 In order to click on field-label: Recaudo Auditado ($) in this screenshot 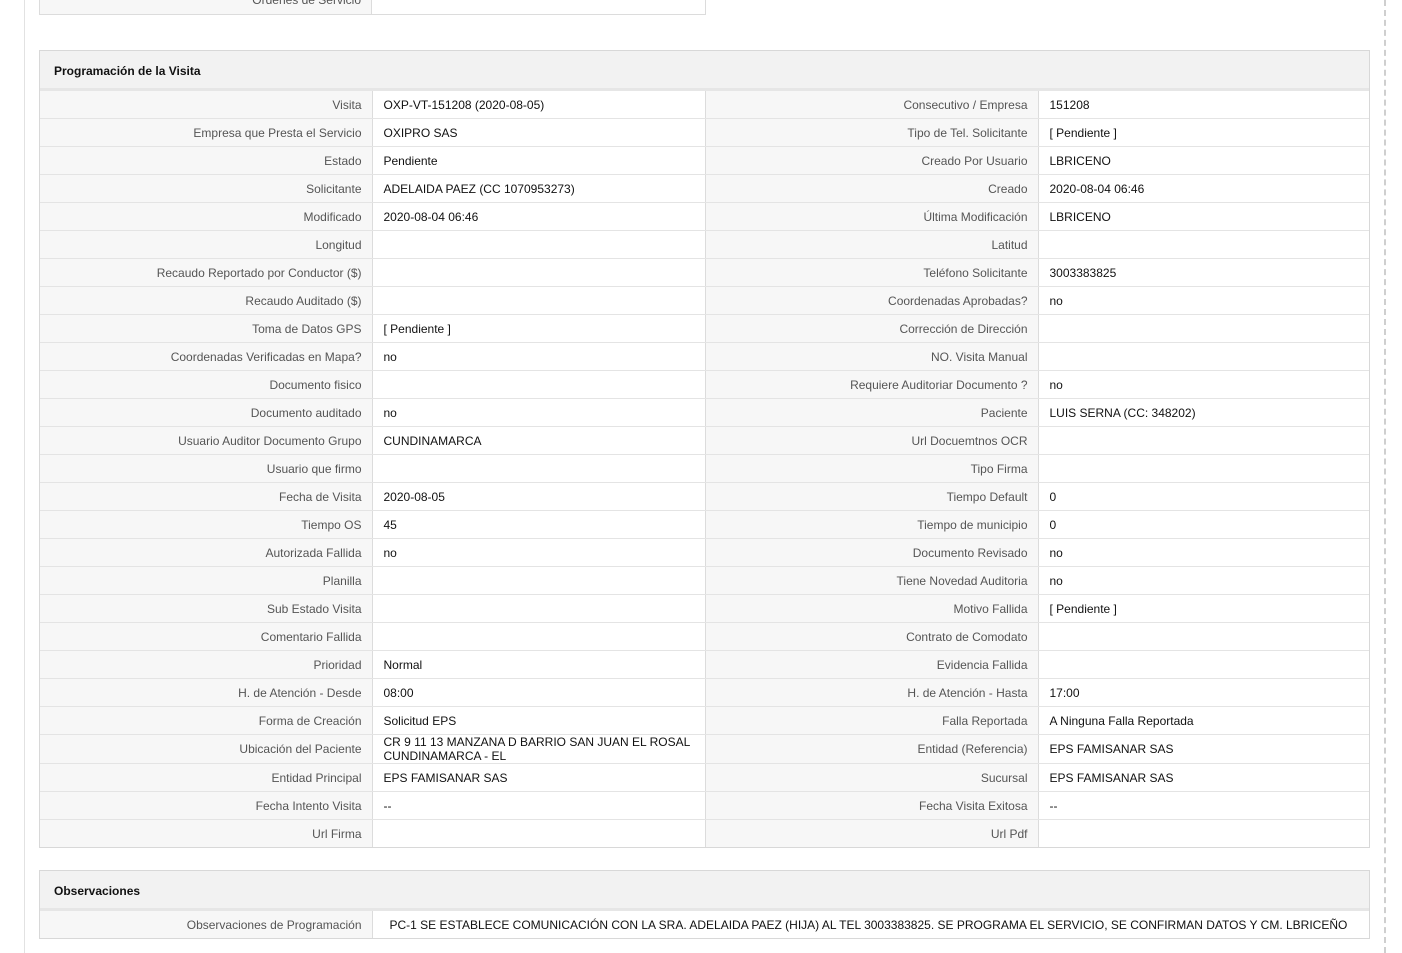, I will do `click(206, 300)`.